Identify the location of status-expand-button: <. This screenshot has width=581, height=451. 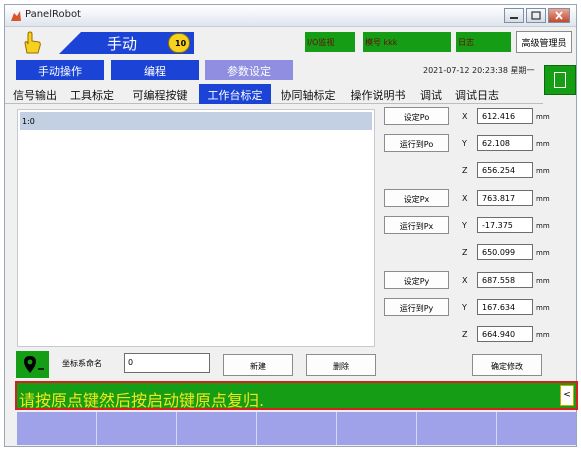
(567, 395).